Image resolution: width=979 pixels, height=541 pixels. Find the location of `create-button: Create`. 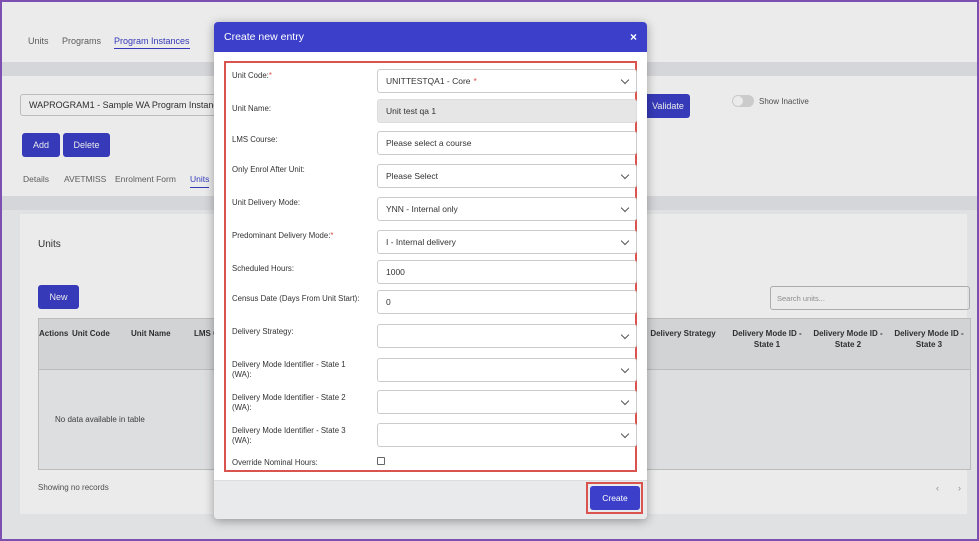

create-button: Create is located at coordinates (615, 498).